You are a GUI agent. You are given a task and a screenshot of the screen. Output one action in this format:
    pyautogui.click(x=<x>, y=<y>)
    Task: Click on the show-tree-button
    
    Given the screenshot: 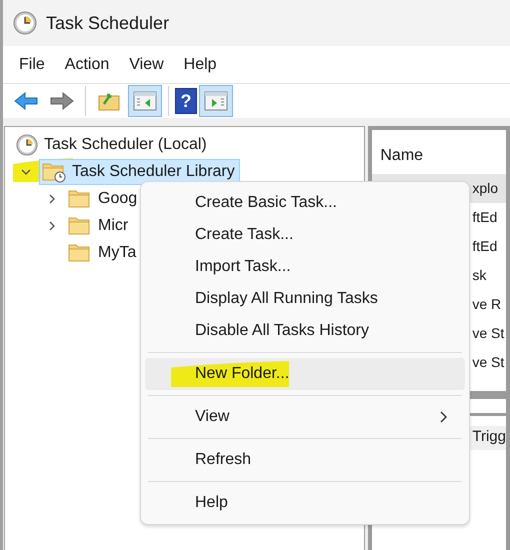 What is the action you would take?
    pyautogui.click(x=145, y=101)
    